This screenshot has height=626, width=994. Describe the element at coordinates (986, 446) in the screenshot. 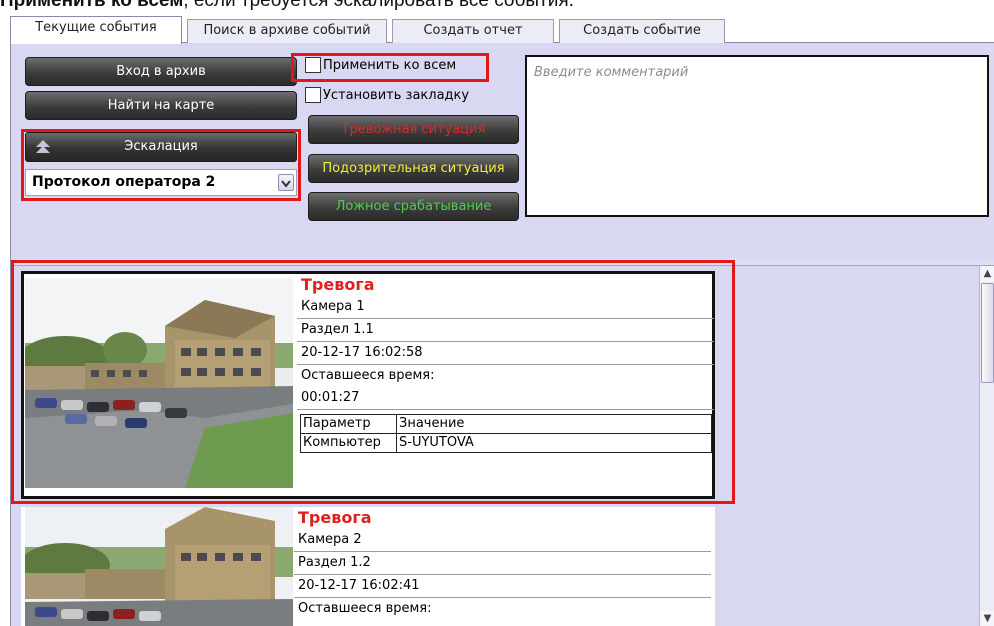

I see `scrollbar: ▲ ▼` at that location.